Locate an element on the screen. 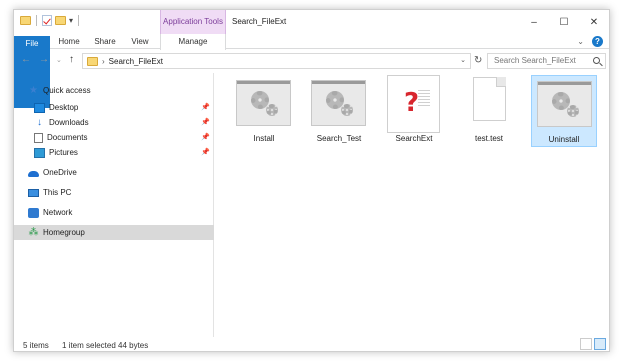 The width and height of the screenshot is (625, 364). nav-item-label: Quick access is located at coordinates (67, 90).